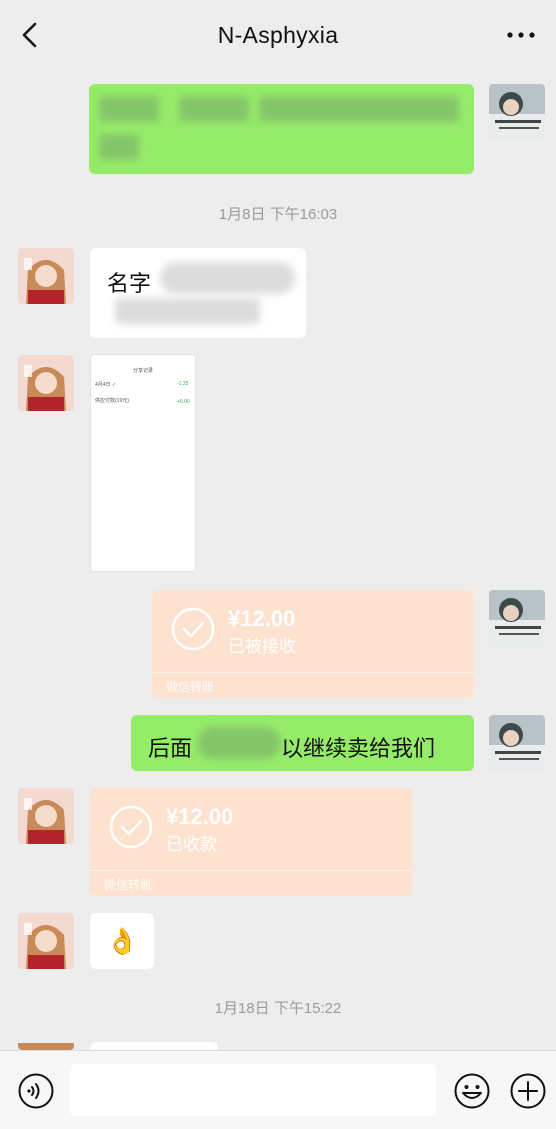 The width and height of the screenshot is (556, 1129). What do you see at coordinates (281, 129) in the screenshot?
I see `sent-message-bubble` at bounding box center [281, 129].